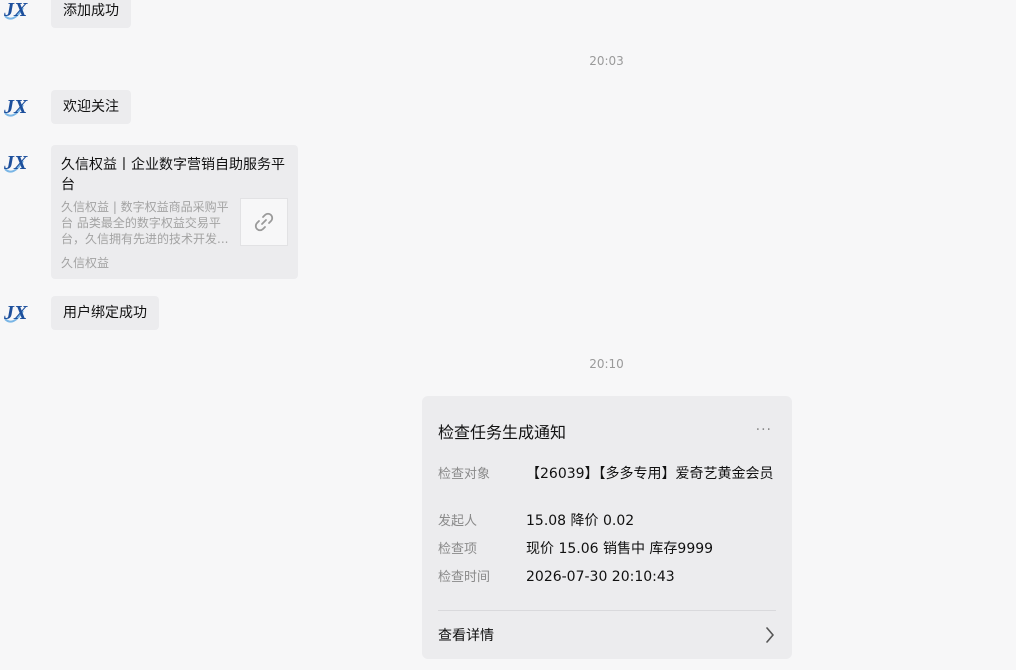 The width and height of the screenshot is (1016, 670). What do you see at coordinates (91, 107) in the screenshot?
I see `message-bubble-welcome: 欢迎关注` at bounding box center [91, 107].